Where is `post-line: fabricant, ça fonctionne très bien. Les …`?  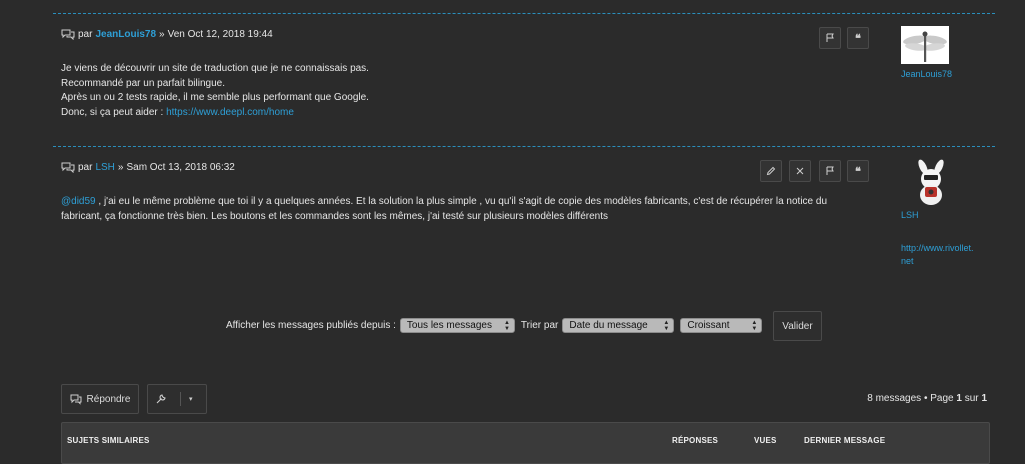 post-line: fabricant, ça fonctionne très bien. Les … is located at coordinates (335, 216).